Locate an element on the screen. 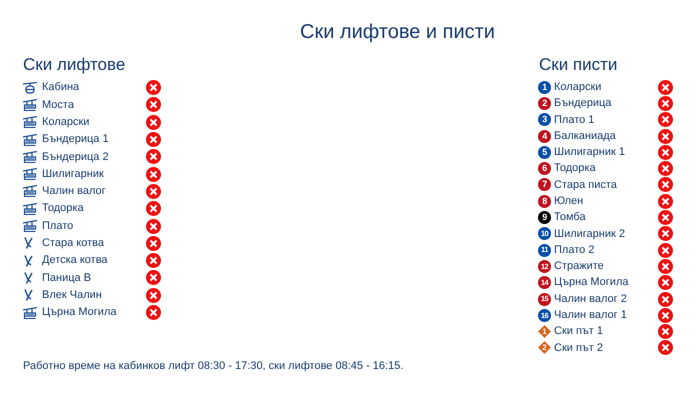 Image resolution: width=700 pixels, height=401 pixels. piste-name: Тодорка is located at coordinates (575, 168).